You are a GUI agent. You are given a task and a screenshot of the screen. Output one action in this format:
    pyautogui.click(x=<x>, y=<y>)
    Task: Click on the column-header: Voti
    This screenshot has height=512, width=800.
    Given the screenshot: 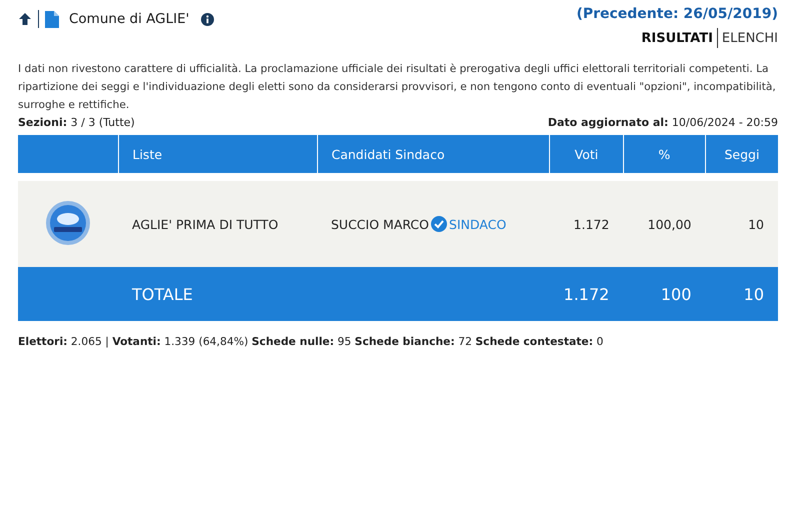 What is the action you would take?
    pyautogui.click(x=587, y=154)
    